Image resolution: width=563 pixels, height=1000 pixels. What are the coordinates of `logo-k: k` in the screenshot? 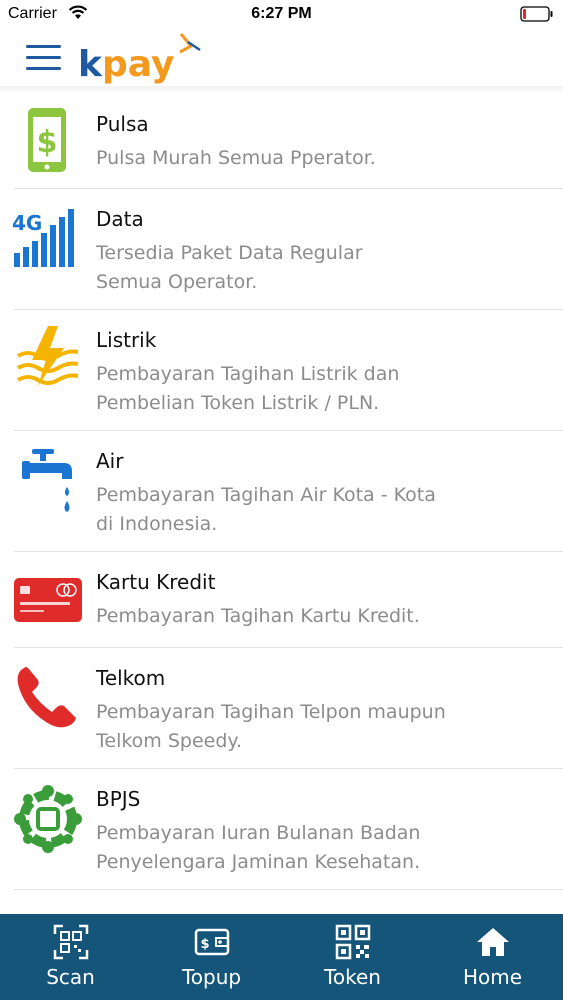 It's located at (90, 64).